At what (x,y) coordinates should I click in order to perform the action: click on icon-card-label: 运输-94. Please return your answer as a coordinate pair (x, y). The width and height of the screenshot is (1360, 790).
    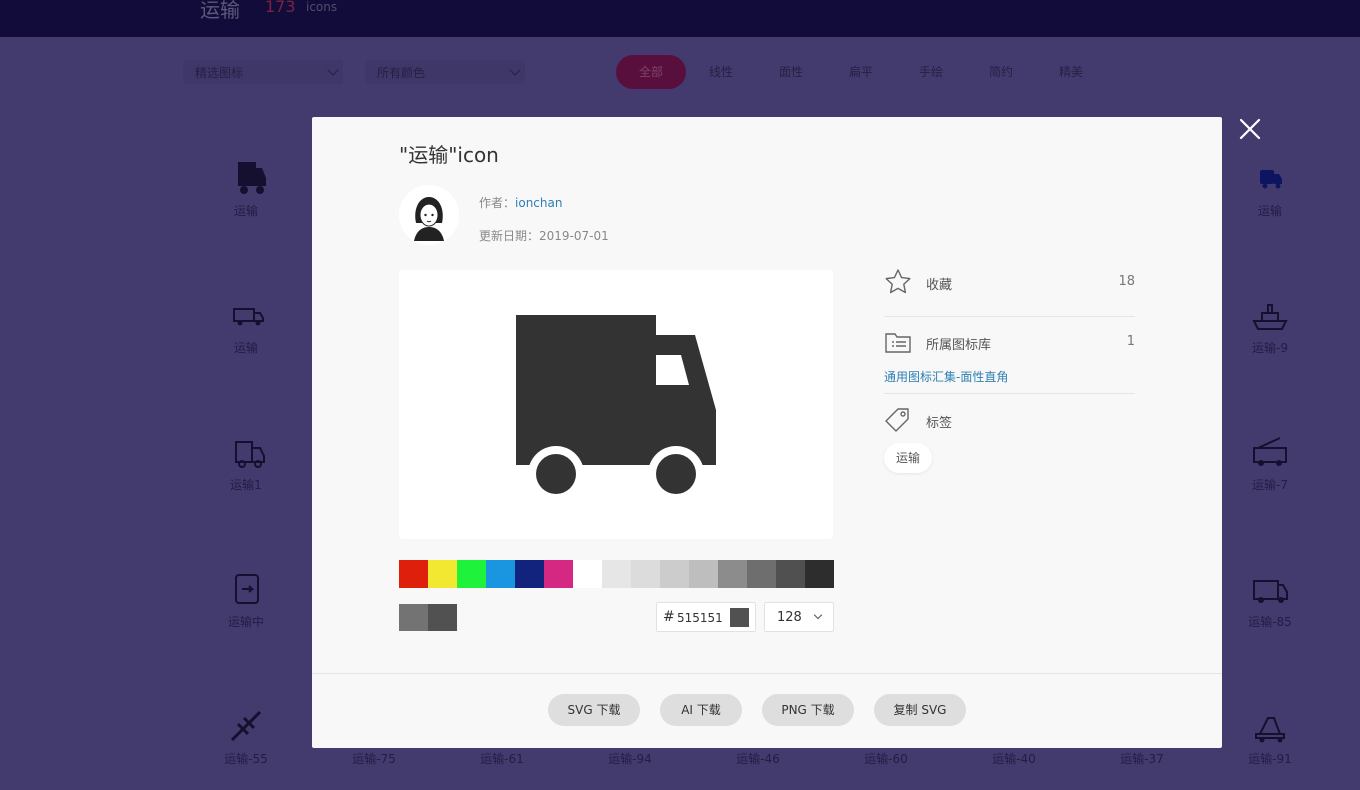
    Looking at the image, I should click on (630, 759).